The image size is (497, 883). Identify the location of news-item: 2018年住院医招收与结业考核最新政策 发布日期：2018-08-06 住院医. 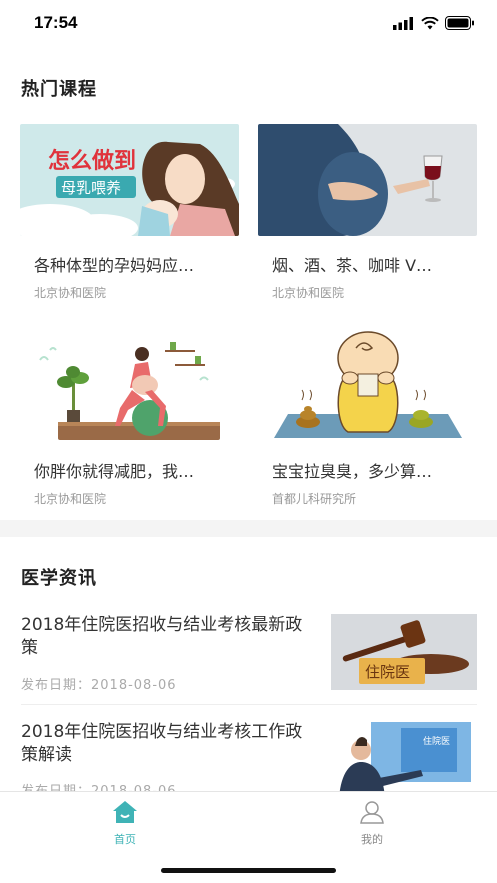
(248, 665).